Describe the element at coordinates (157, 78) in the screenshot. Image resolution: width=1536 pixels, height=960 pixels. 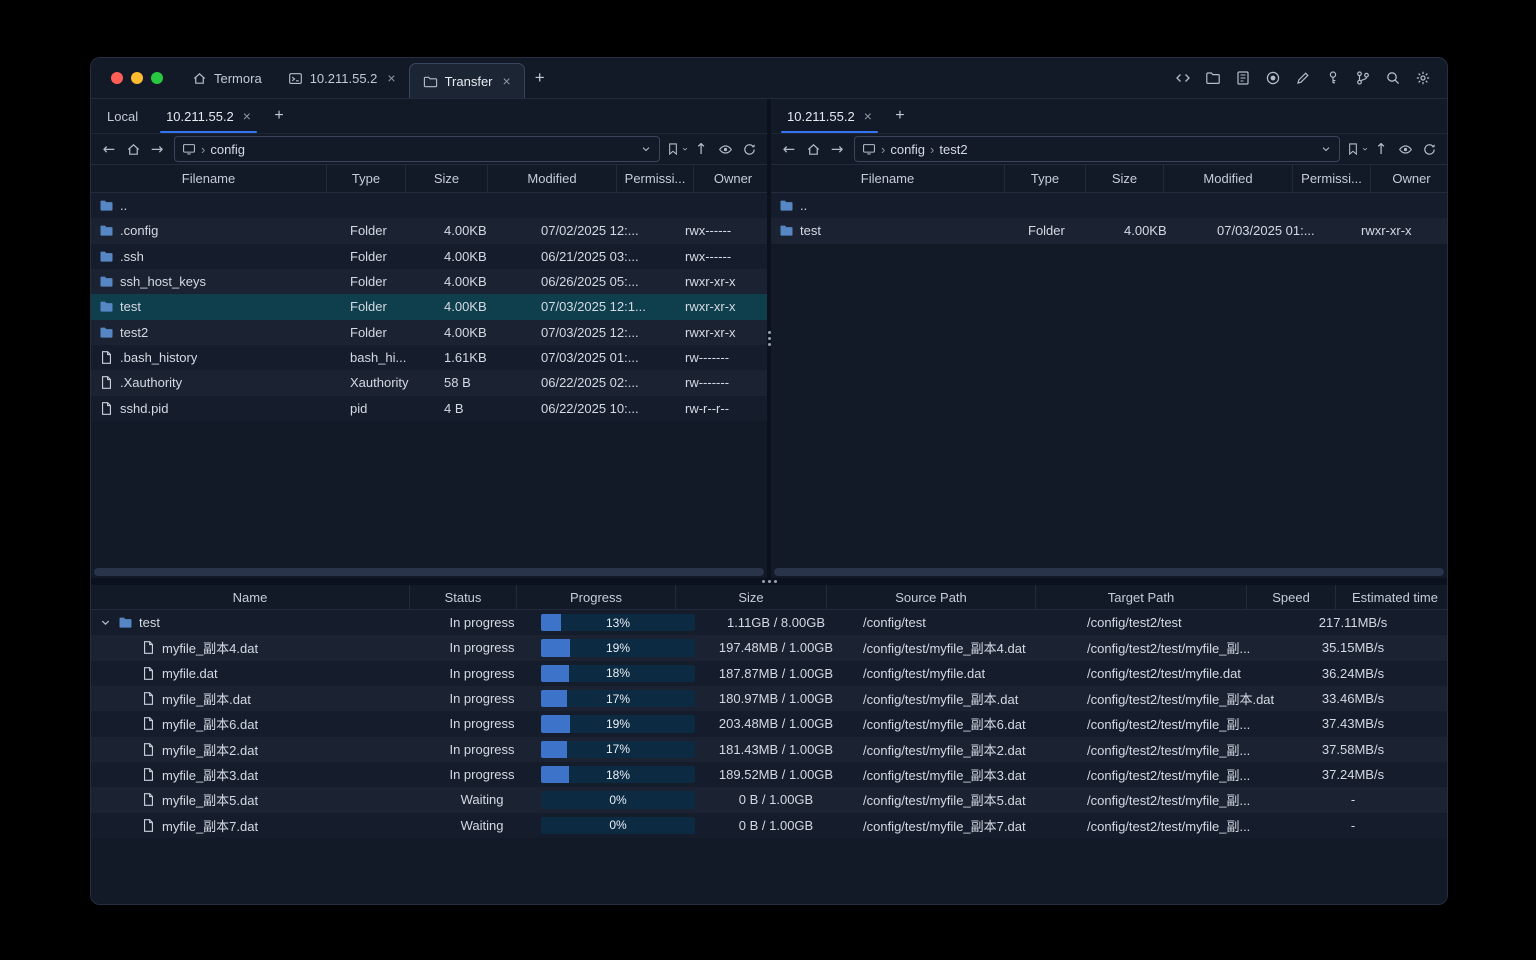
I see `zoom-window-button` at that location.